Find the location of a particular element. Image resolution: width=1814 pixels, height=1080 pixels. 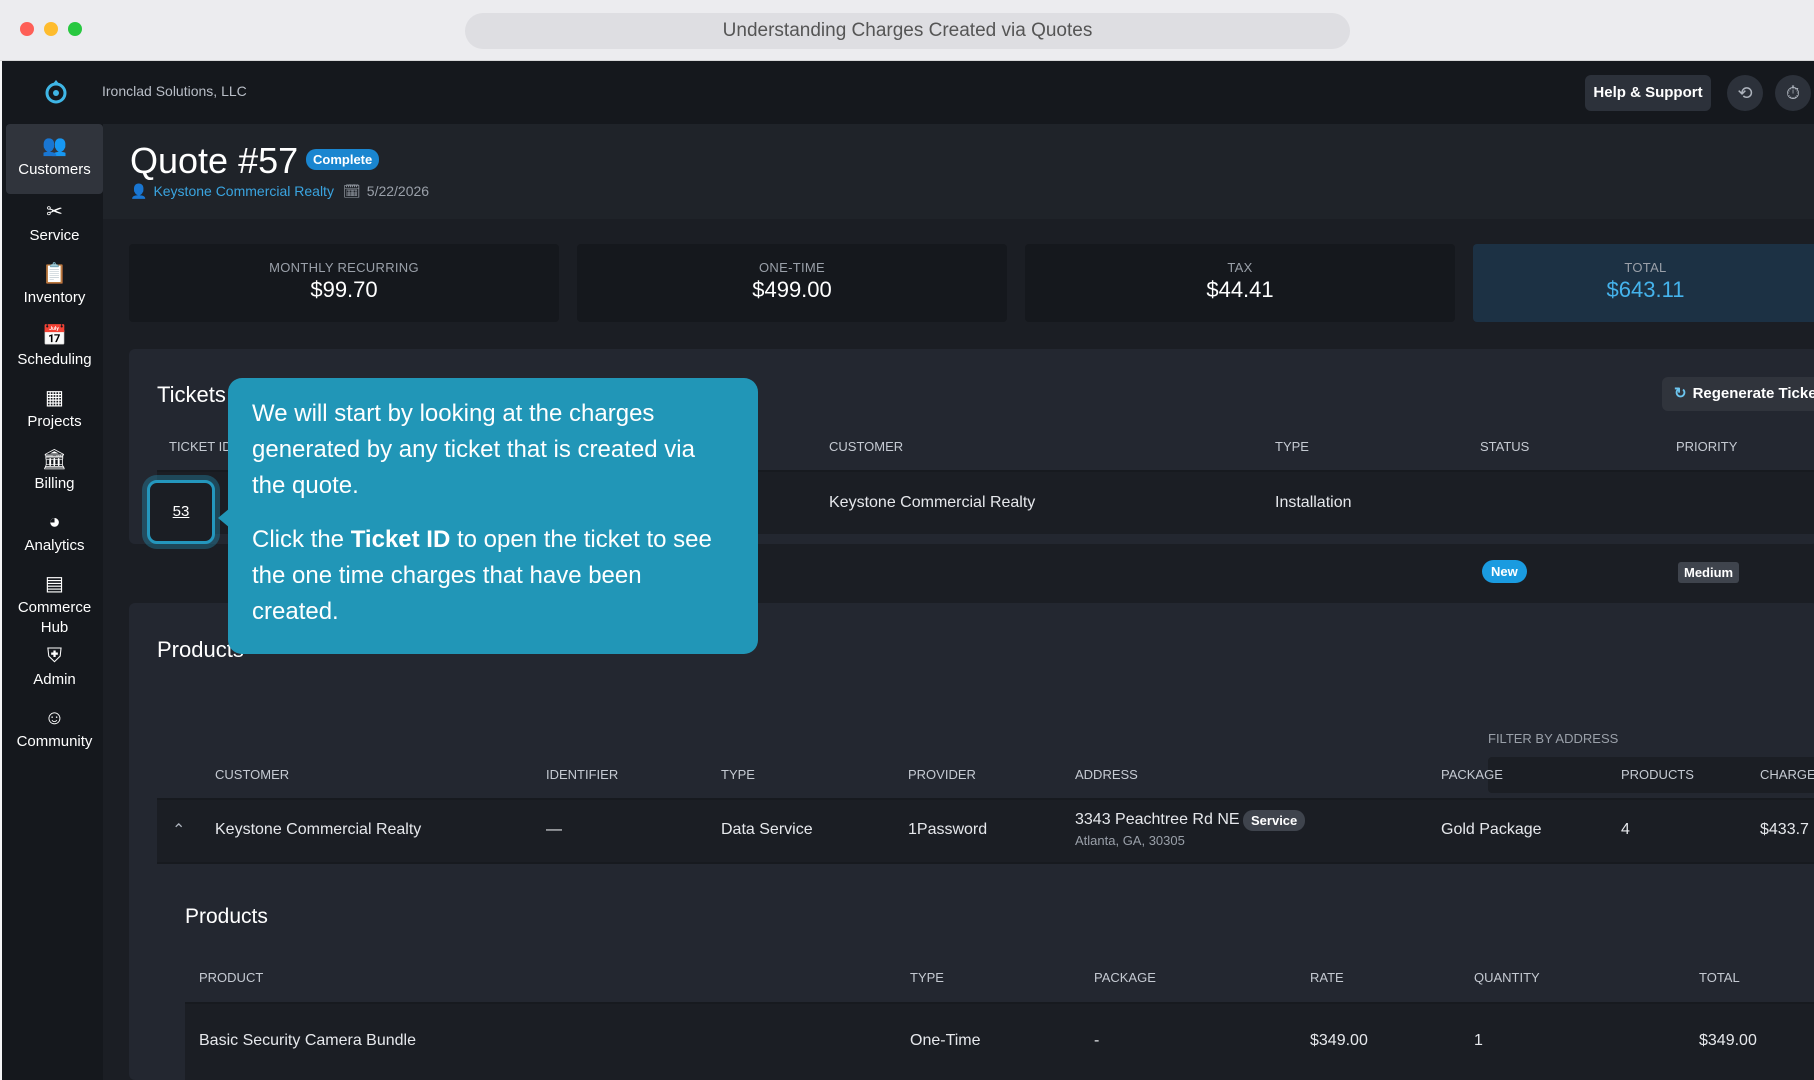

status-badge: New is located at coordinates (1504, 571).